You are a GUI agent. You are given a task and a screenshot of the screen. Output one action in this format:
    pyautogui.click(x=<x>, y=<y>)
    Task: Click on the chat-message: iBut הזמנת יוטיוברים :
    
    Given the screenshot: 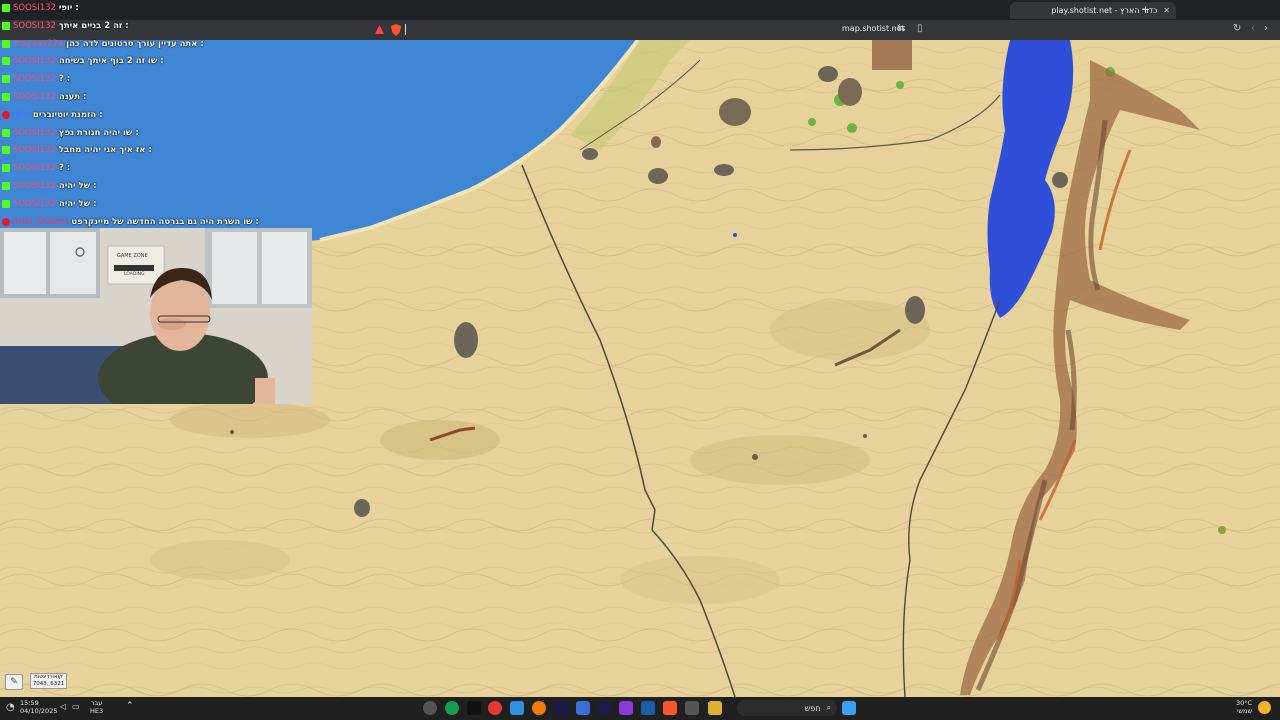 What is the action you would take?
    pyautogui.click(x=52, y=115)
    